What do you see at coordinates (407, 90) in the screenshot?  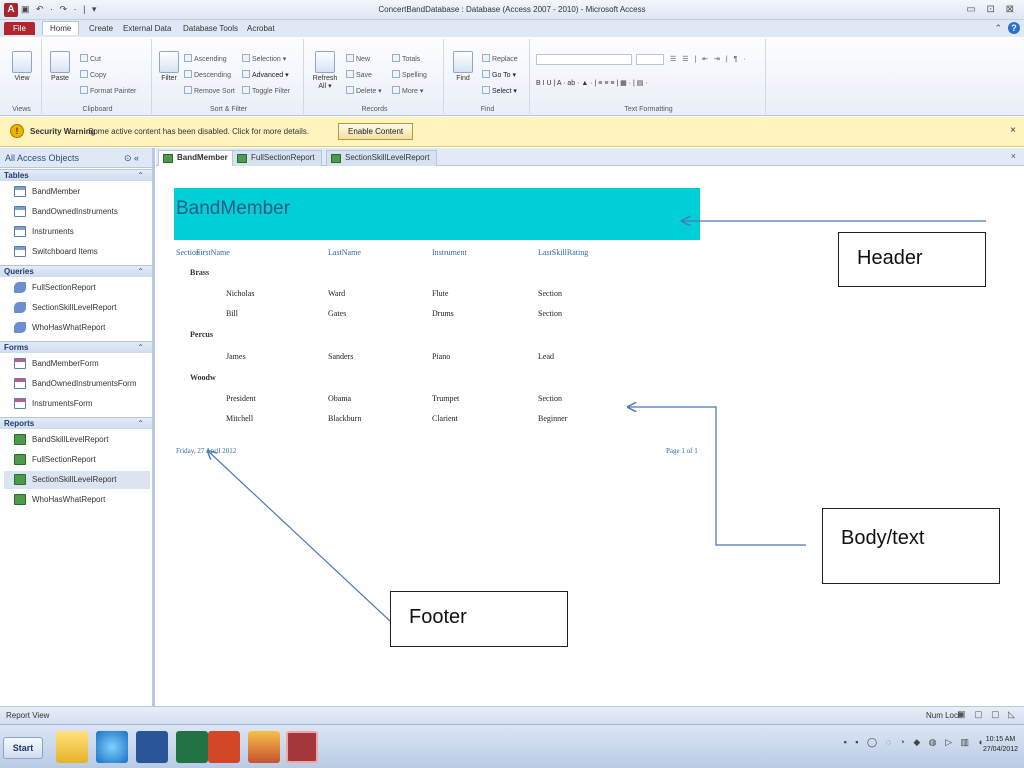 I see `more-button: More ▾` at bounding box center [407, 90].